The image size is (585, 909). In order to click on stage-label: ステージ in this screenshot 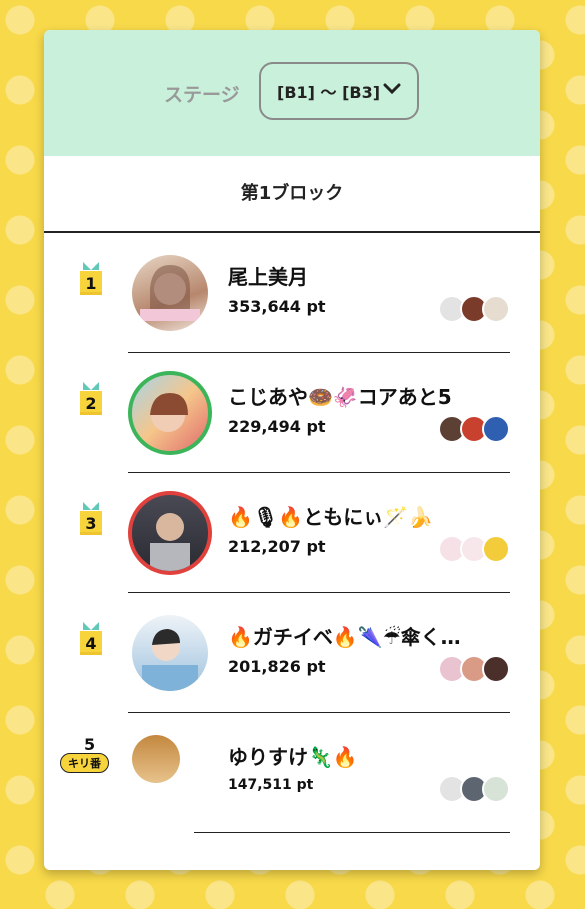, I will do `click(202, 95)`.